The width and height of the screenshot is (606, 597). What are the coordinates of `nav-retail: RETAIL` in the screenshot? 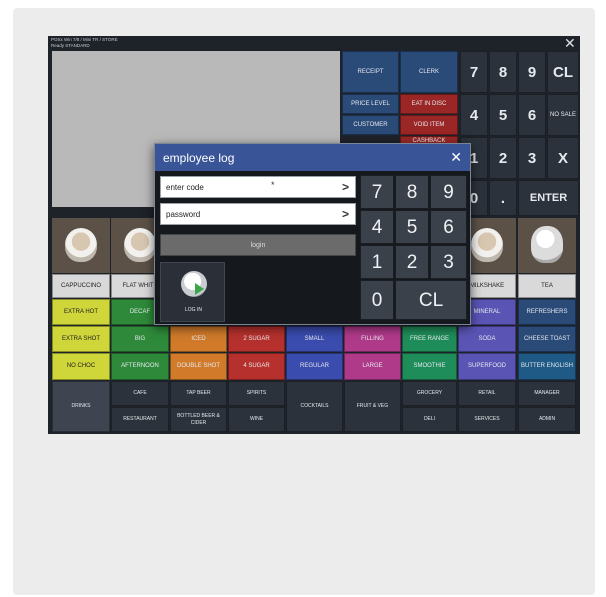 It's located at (487, 393).